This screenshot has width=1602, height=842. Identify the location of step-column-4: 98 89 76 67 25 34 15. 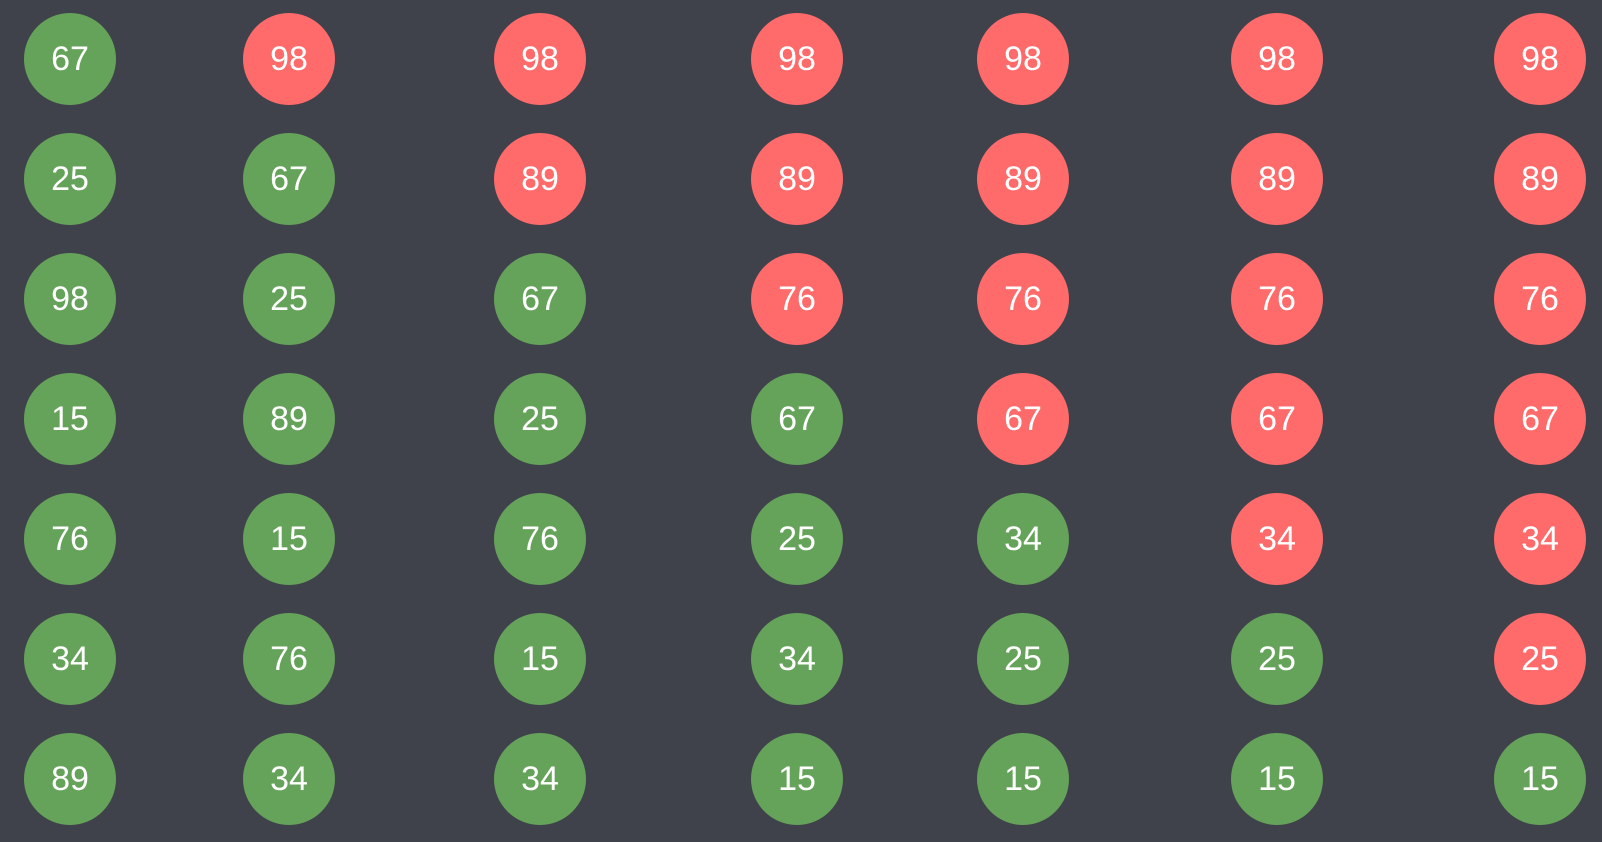
(797, 421).